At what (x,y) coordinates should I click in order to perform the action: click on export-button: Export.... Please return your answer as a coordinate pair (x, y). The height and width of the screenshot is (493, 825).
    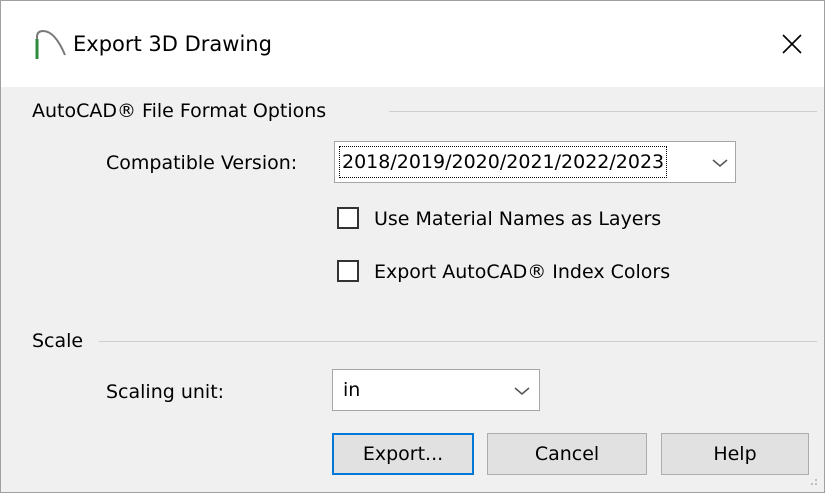
    Looking at the image, I should click on (403, 454).